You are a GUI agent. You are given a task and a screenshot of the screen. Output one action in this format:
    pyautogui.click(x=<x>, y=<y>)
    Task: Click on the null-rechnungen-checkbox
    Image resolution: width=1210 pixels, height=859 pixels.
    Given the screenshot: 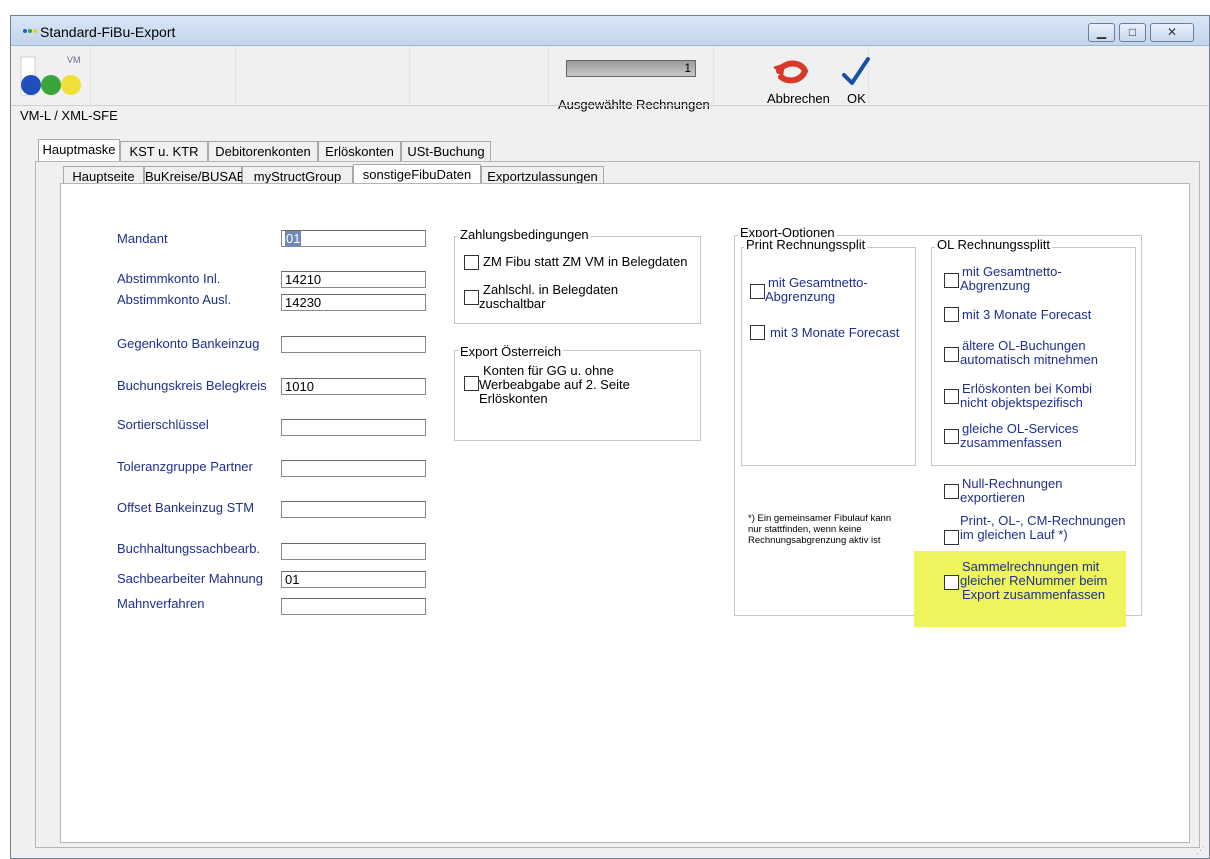 What is the action you would take?
    pyautogui.click(x=951, y=491)
    